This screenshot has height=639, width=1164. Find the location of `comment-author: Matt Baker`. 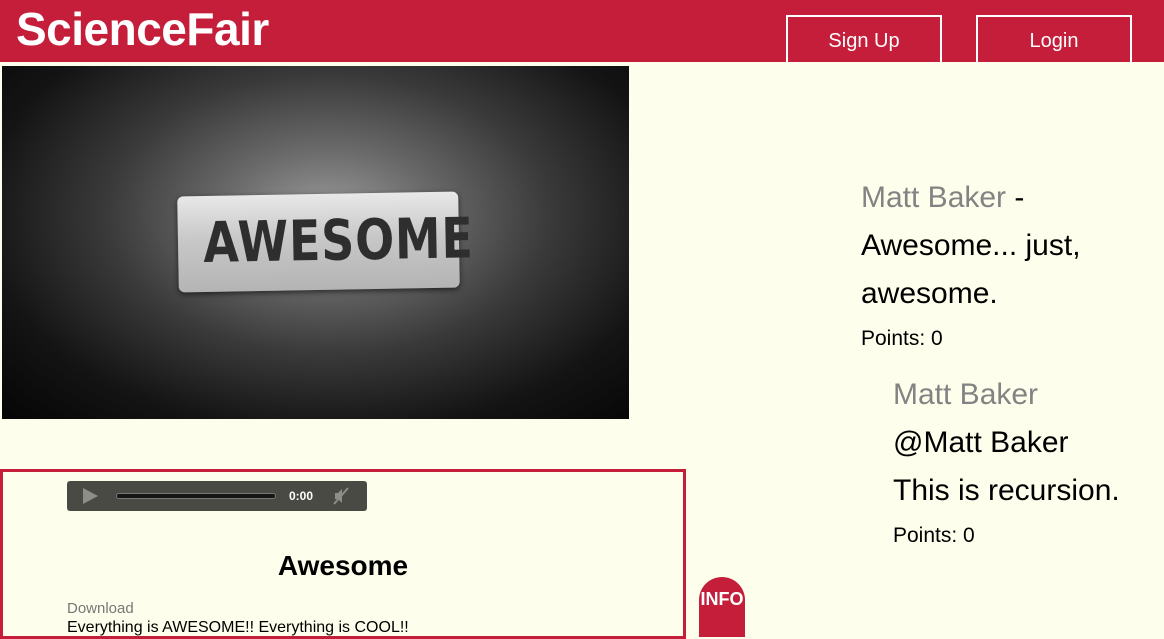

comment-author: Matt Baker is located at coordinates (933, 197).